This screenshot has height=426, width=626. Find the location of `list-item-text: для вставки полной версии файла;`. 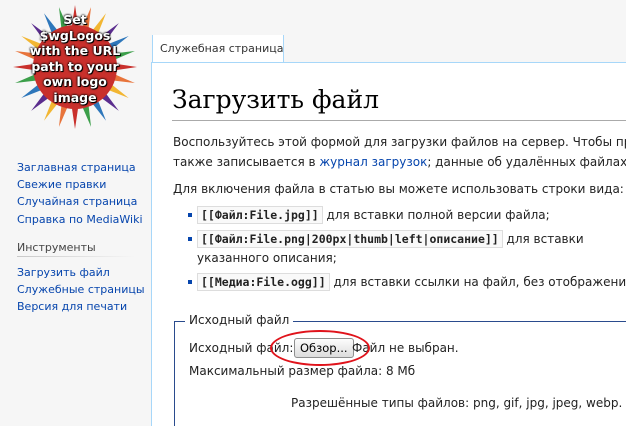

list-item-text: для вставки полной версии файла; is located at coordinates (436, 215).